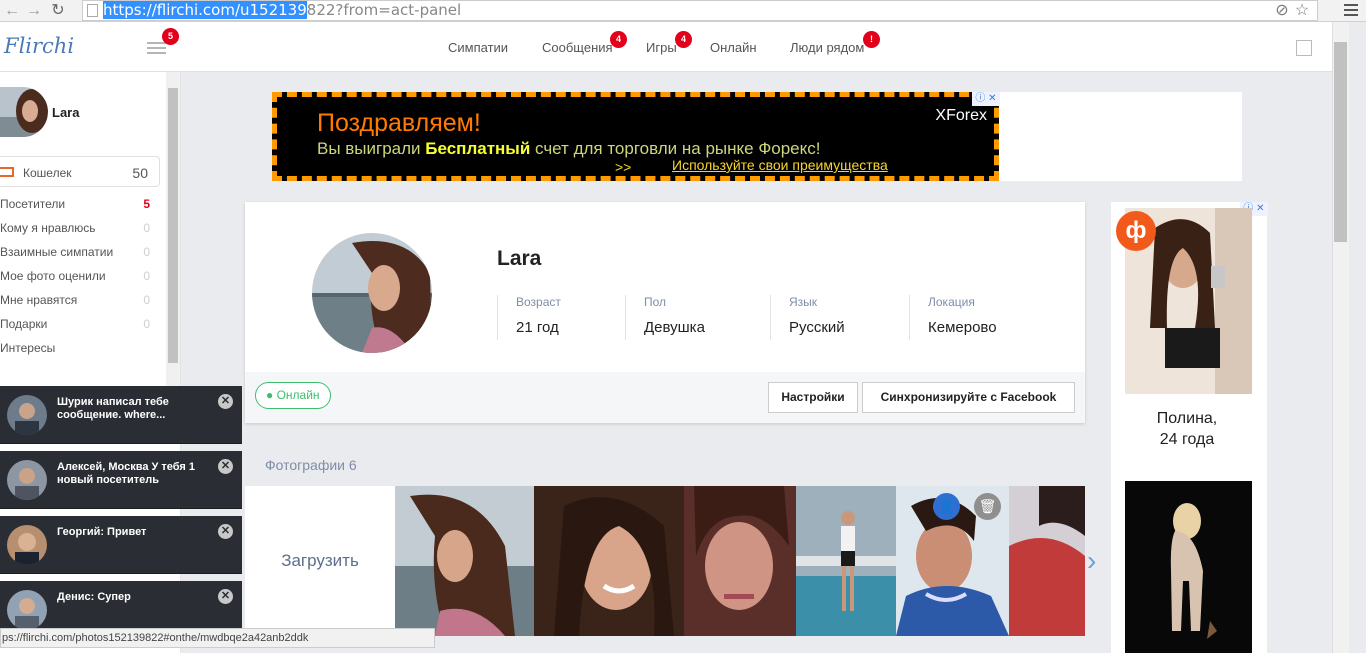 Image resolution: width=1366 pixels, height=653 pixels. I want to click on back-arrow-icon: ←, so click(12, 11).